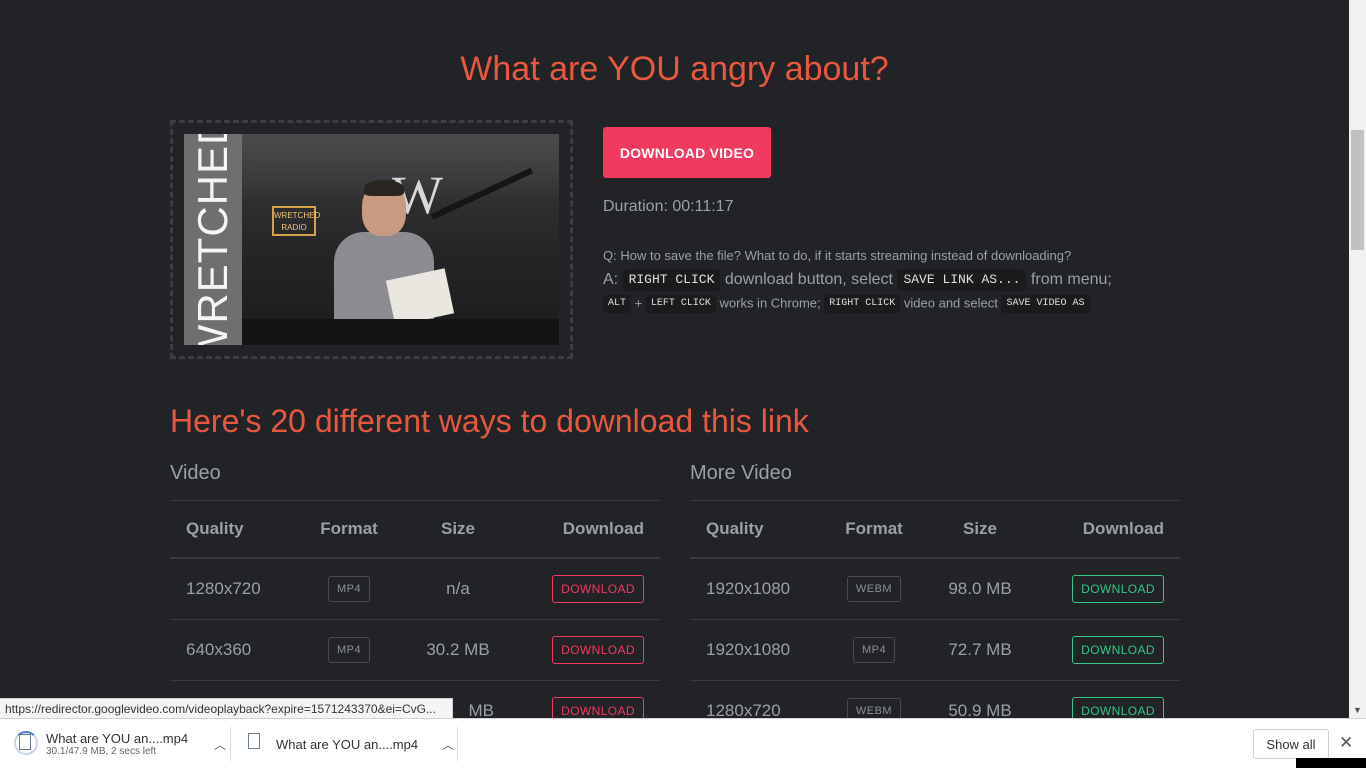  What do you see at coordinates (384, 188) in the screenshot?
I see `person-hair` at bounding box center [384, 188].